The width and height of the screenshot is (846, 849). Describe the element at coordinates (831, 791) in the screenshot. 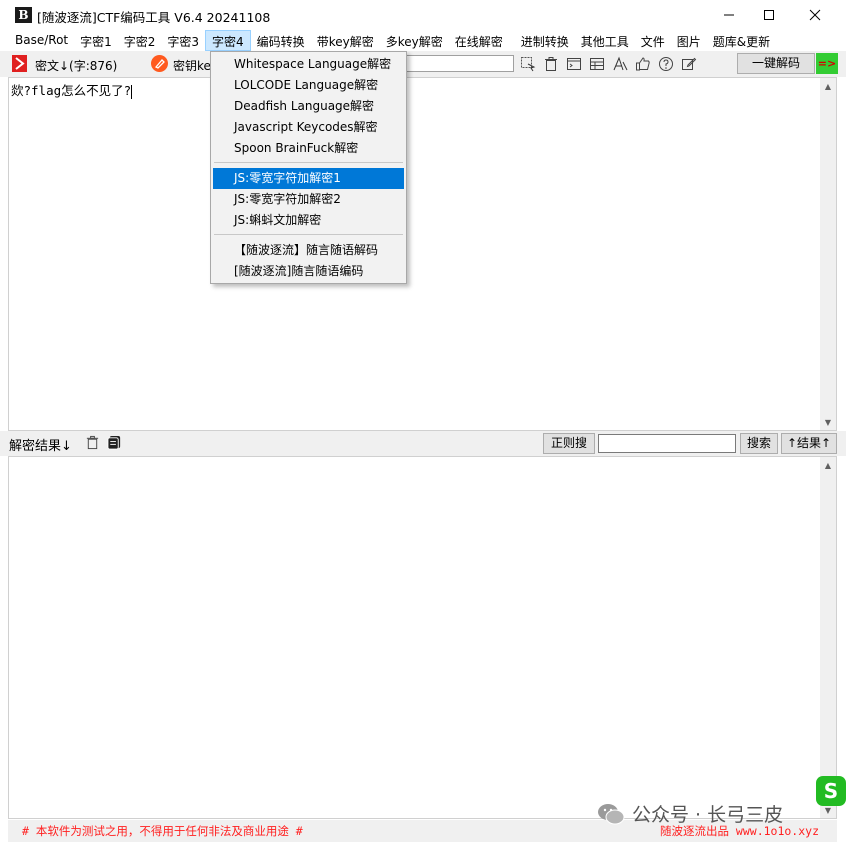

I see `sogou-badge-icon: S` at that location.